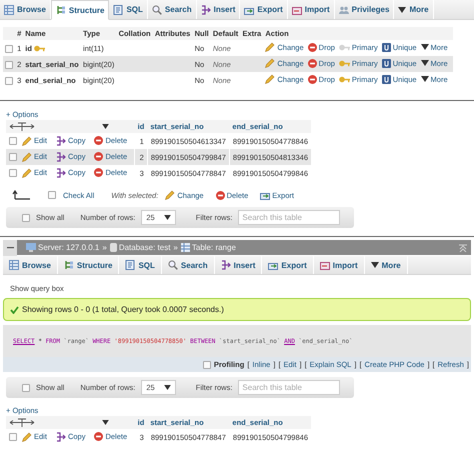 This screenshot has width=474, height=475. I want to click on tab: Privileges, so click(364, 9).